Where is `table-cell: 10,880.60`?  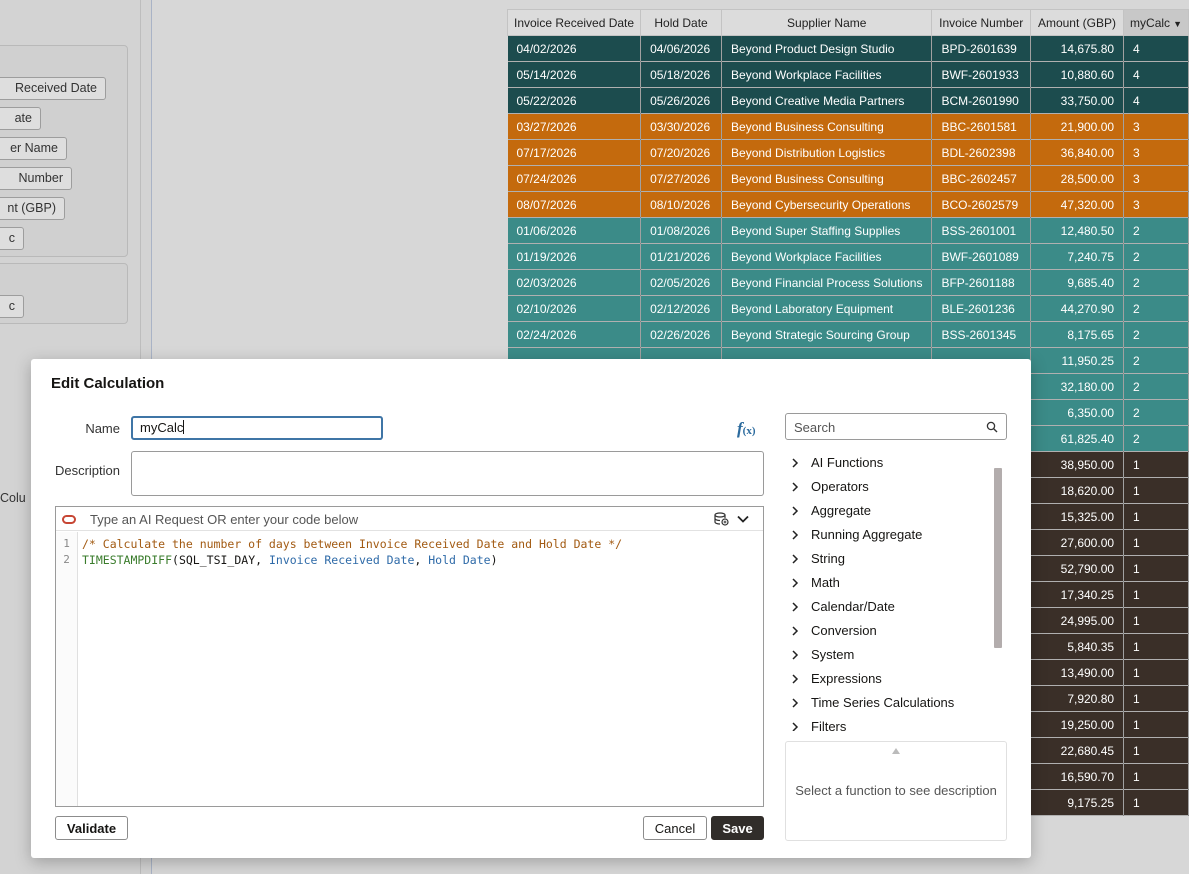 table-cell: 10,880.60 is located at coordinates (1077, 74).